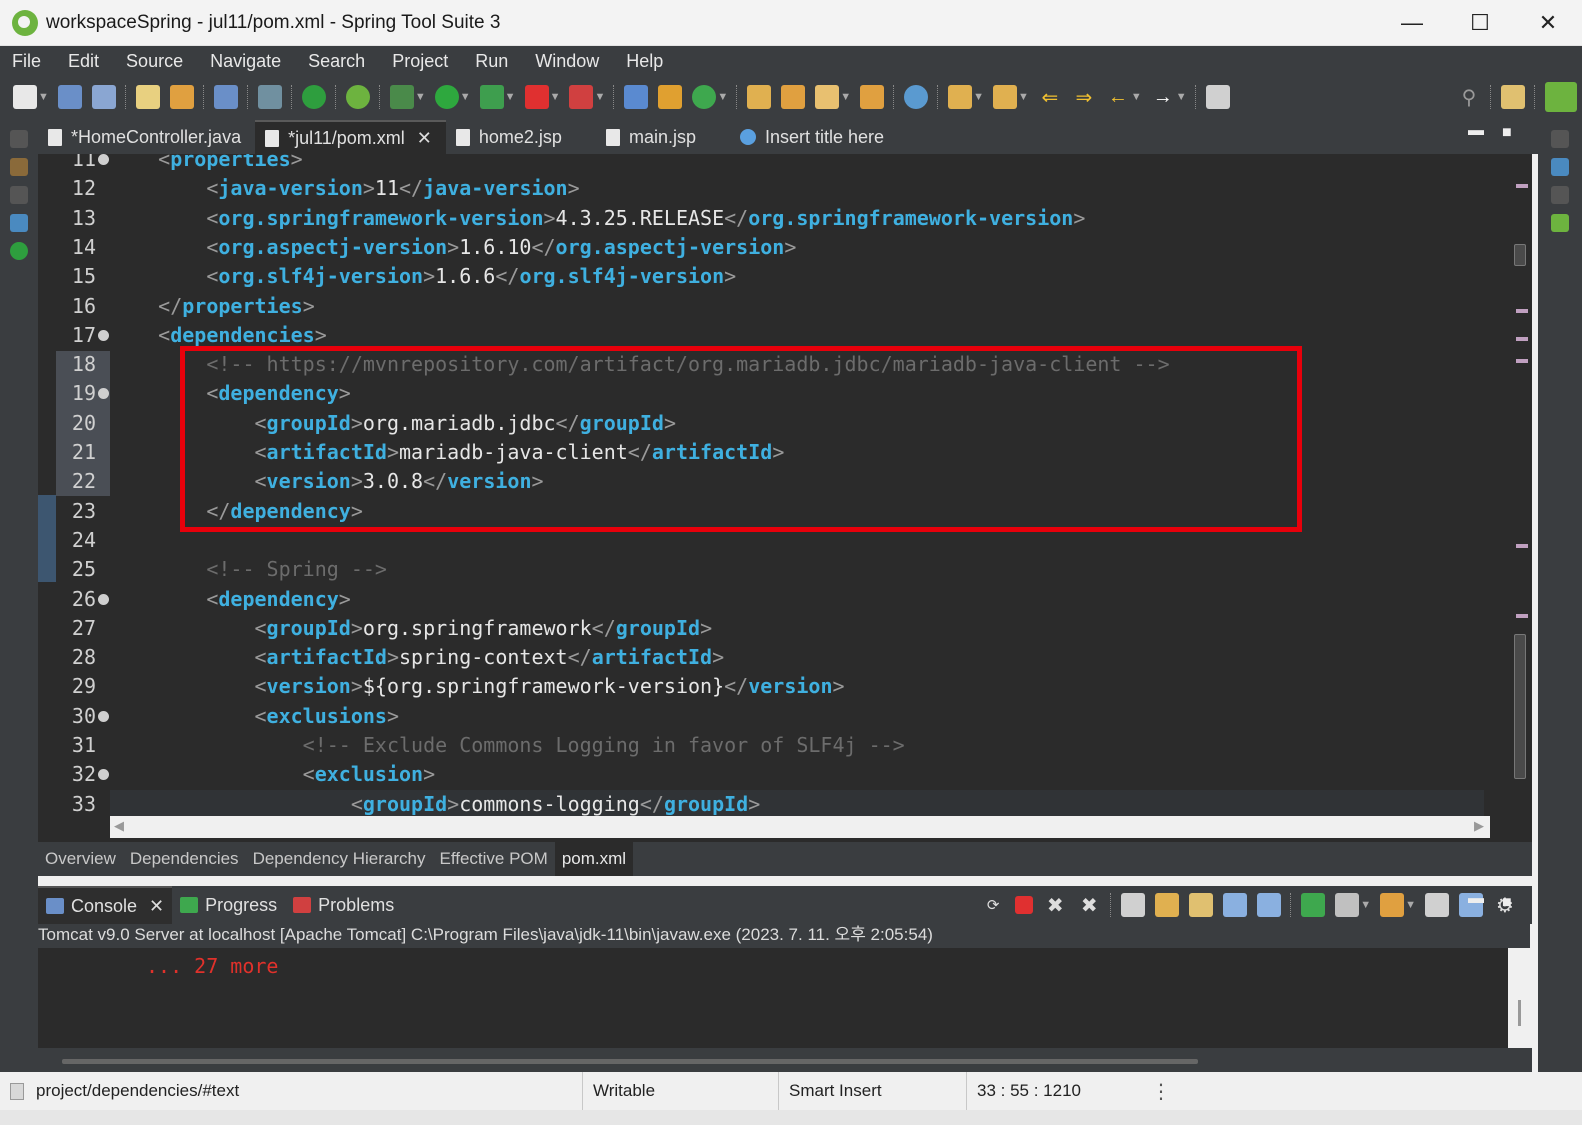 The image size is (1582, 1125). Describe the element at coordinates (1217, 97) in the screenshot. I see `pin-editor-icon` at that location.